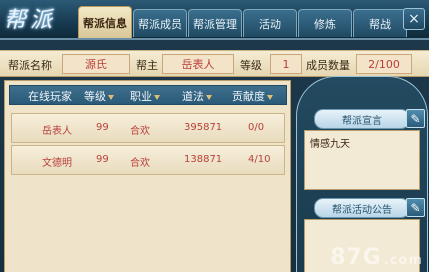 Image resolution: width=429 pixels, height=272 pixels. Describe the element at coordinates (203, 127) in the screenshot. I see `player-dao: 395871` at that location.